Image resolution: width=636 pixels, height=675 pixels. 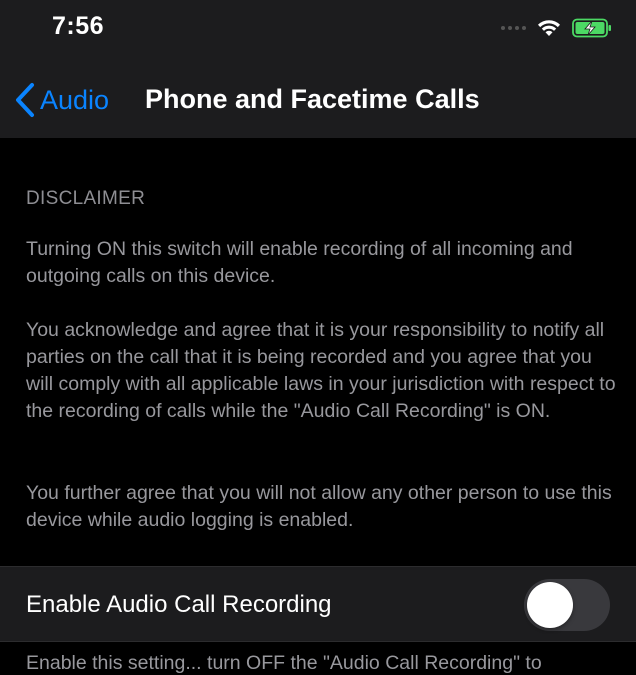 I want to click on enable-recording-row: Enable Audio Call Recording, so click(x=318, y=604).